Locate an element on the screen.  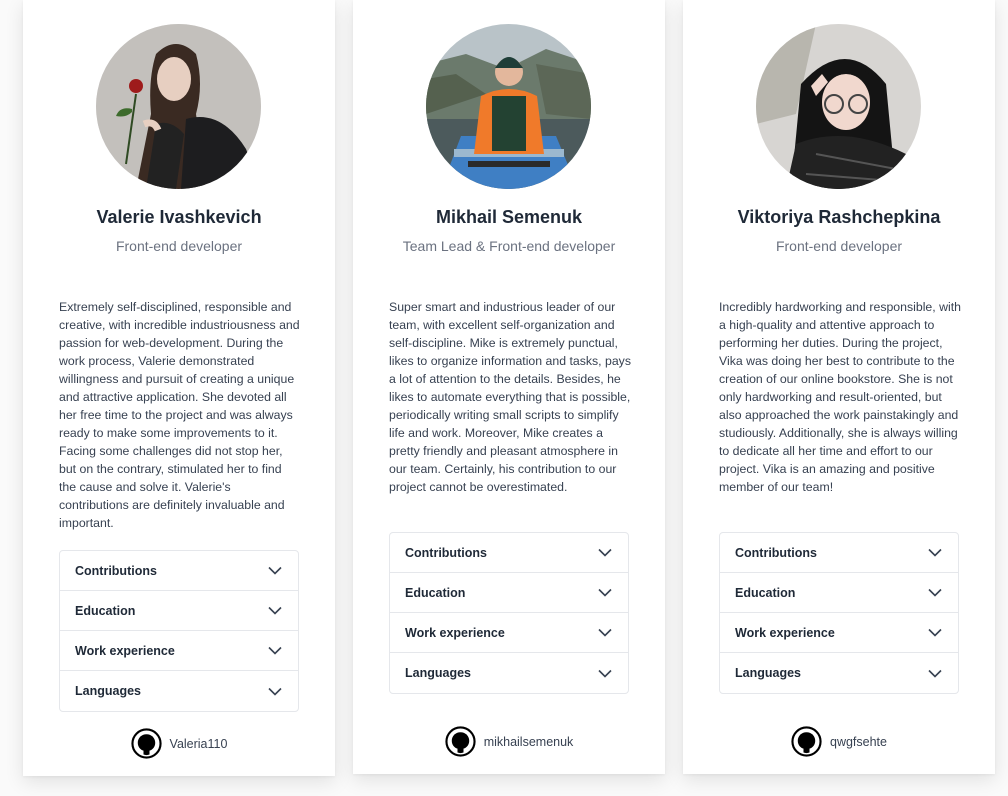
github-username: mikhailsemenuk is located at coordinates (528, 741).